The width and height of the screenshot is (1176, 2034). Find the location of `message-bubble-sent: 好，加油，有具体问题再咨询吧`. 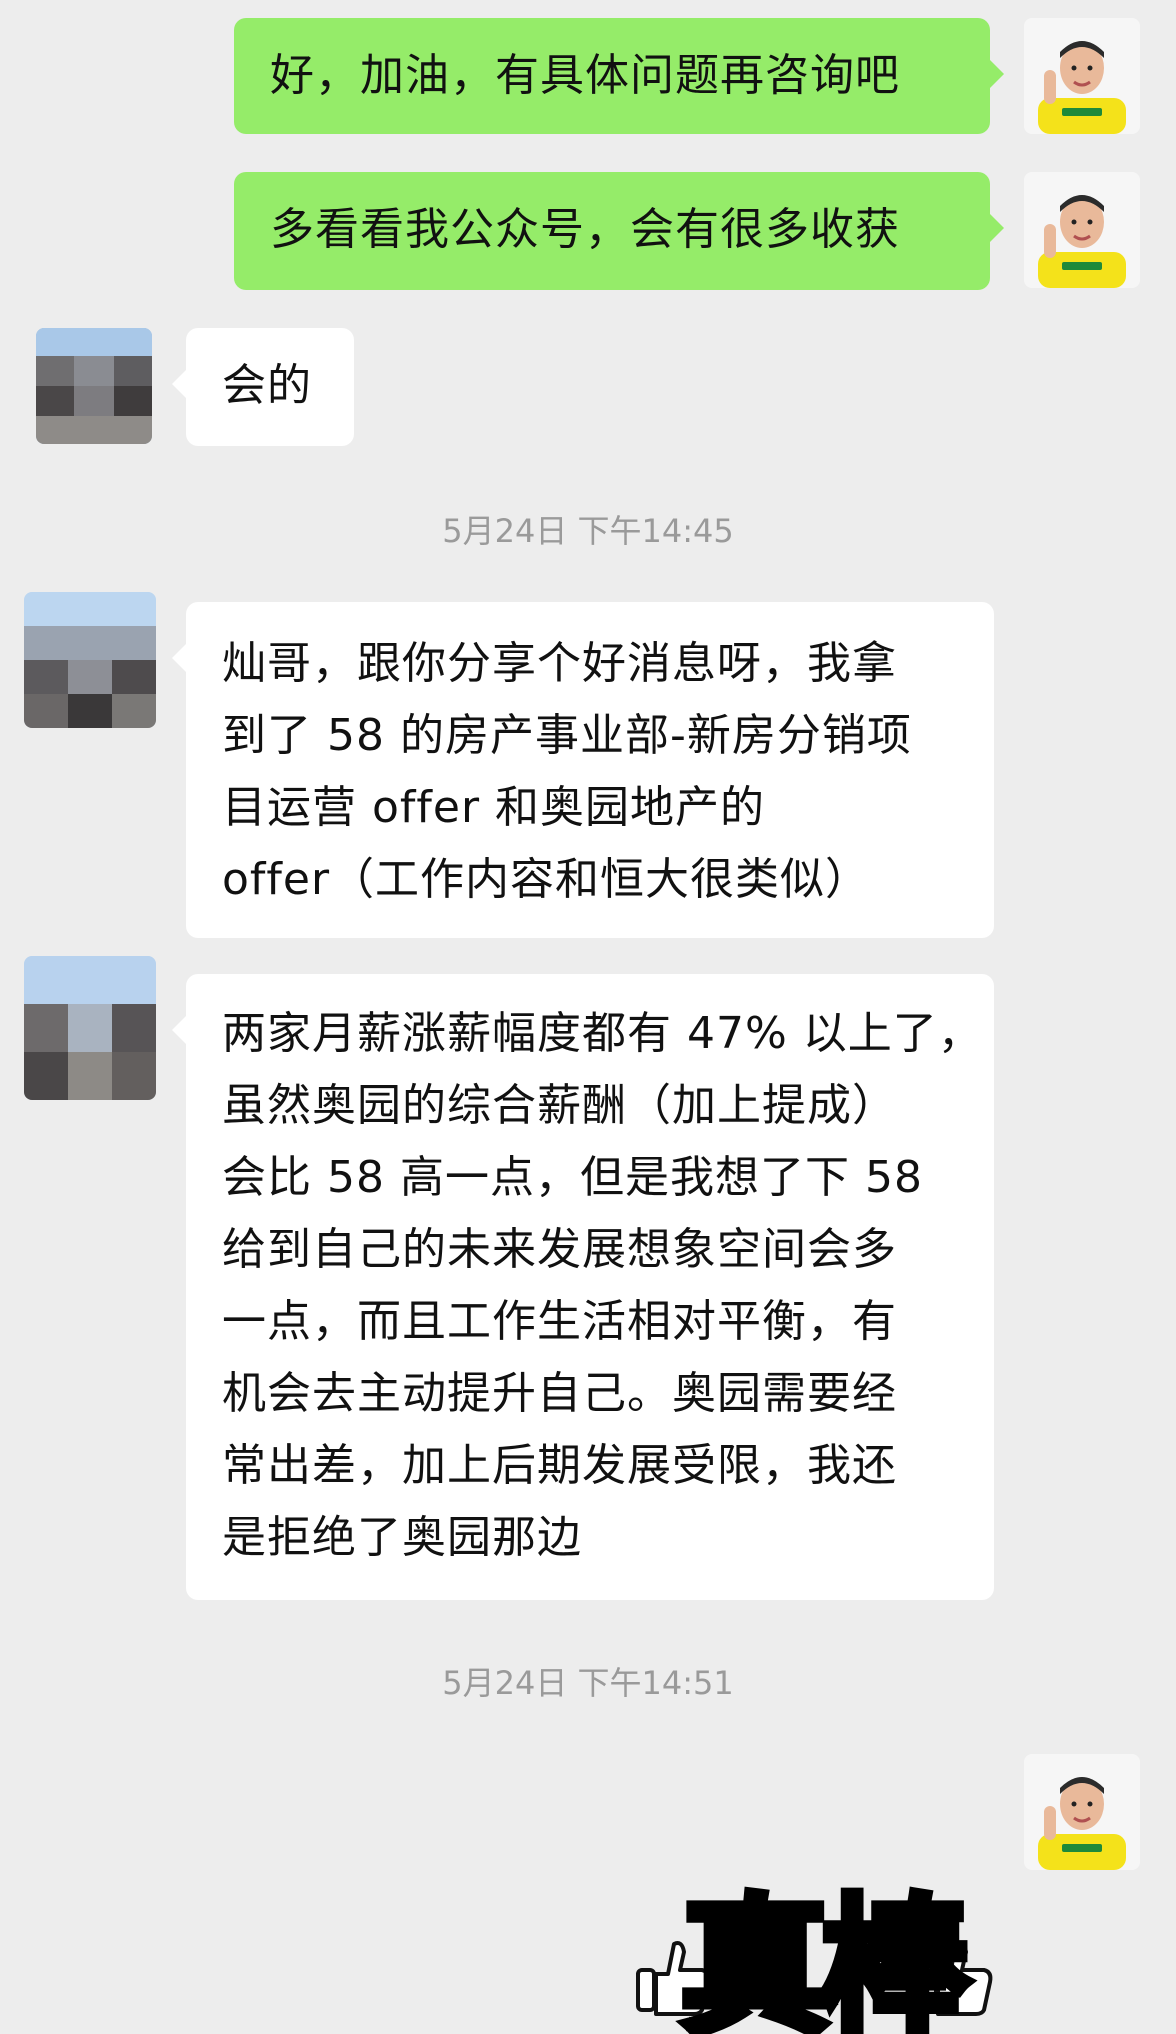

message-bubble-sent: 好，加油，有具体问题再咨询吧 is located at coordinates (619, 76).